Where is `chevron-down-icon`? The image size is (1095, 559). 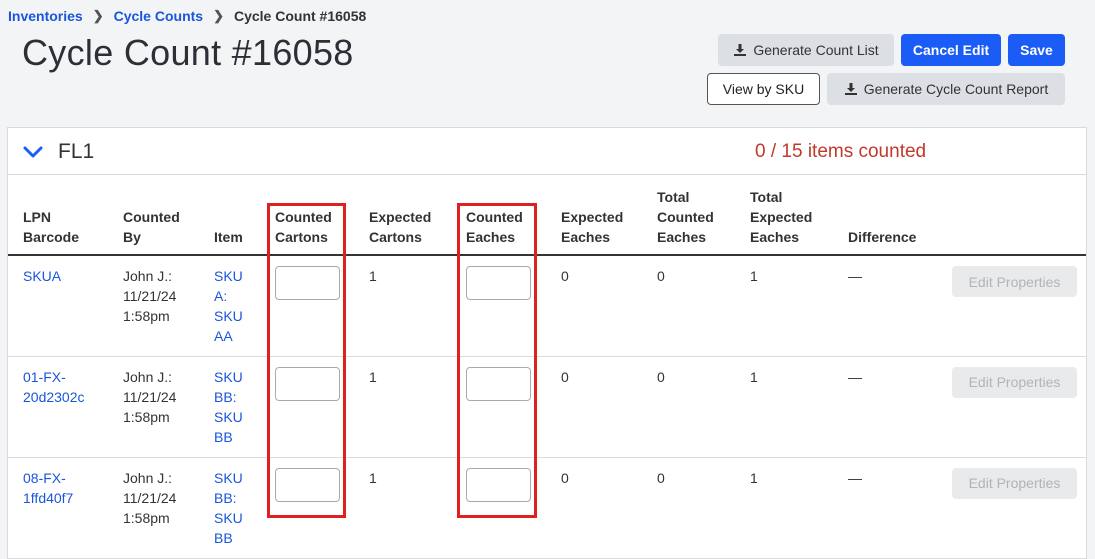 chevron-down-icon is located at coordinates (33, 152).